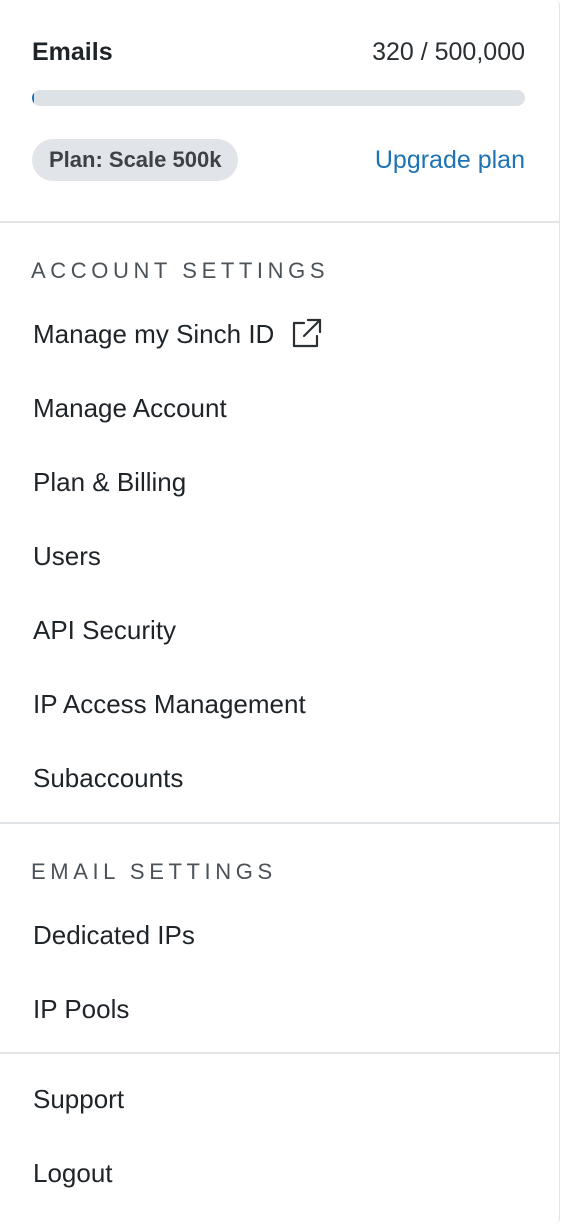  I want to click on footer-menu-section: Support Logout, so click(279, 1135).